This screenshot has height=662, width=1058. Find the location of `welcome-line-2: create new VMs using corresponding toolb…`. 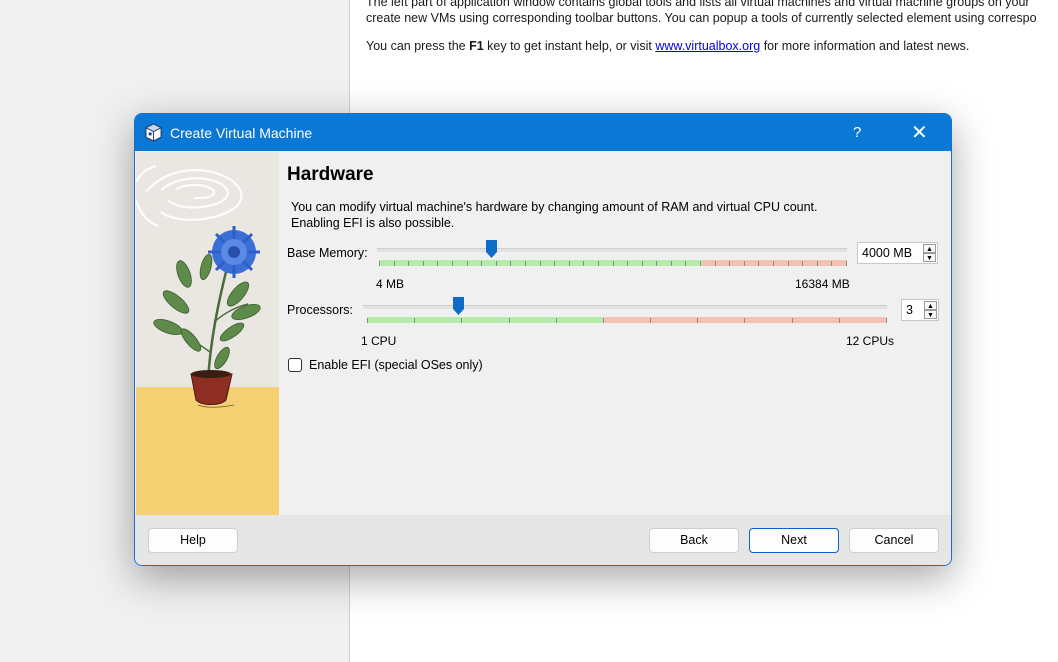

welcome-line-2: create new VMs using corresponding toolb… is located at coordinates (701, 18).